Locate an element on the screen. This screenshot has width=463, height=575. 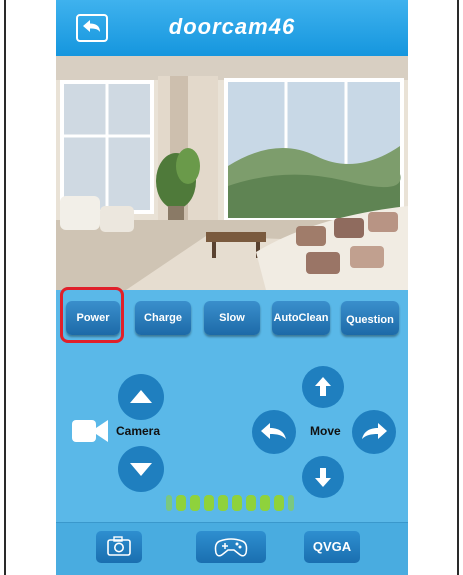
snapshot-button is located at coordinates (119, 547).